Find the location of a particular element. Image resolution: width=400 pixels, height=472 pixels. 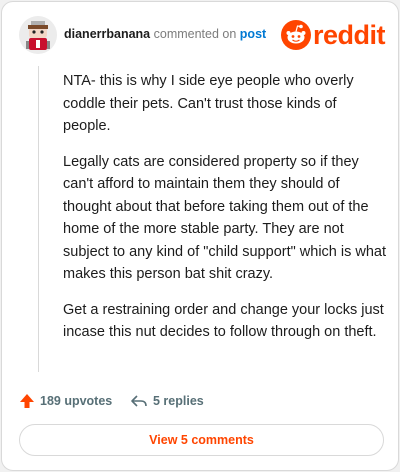

commented-on-text: commented on is located at coordinates (195, 34).